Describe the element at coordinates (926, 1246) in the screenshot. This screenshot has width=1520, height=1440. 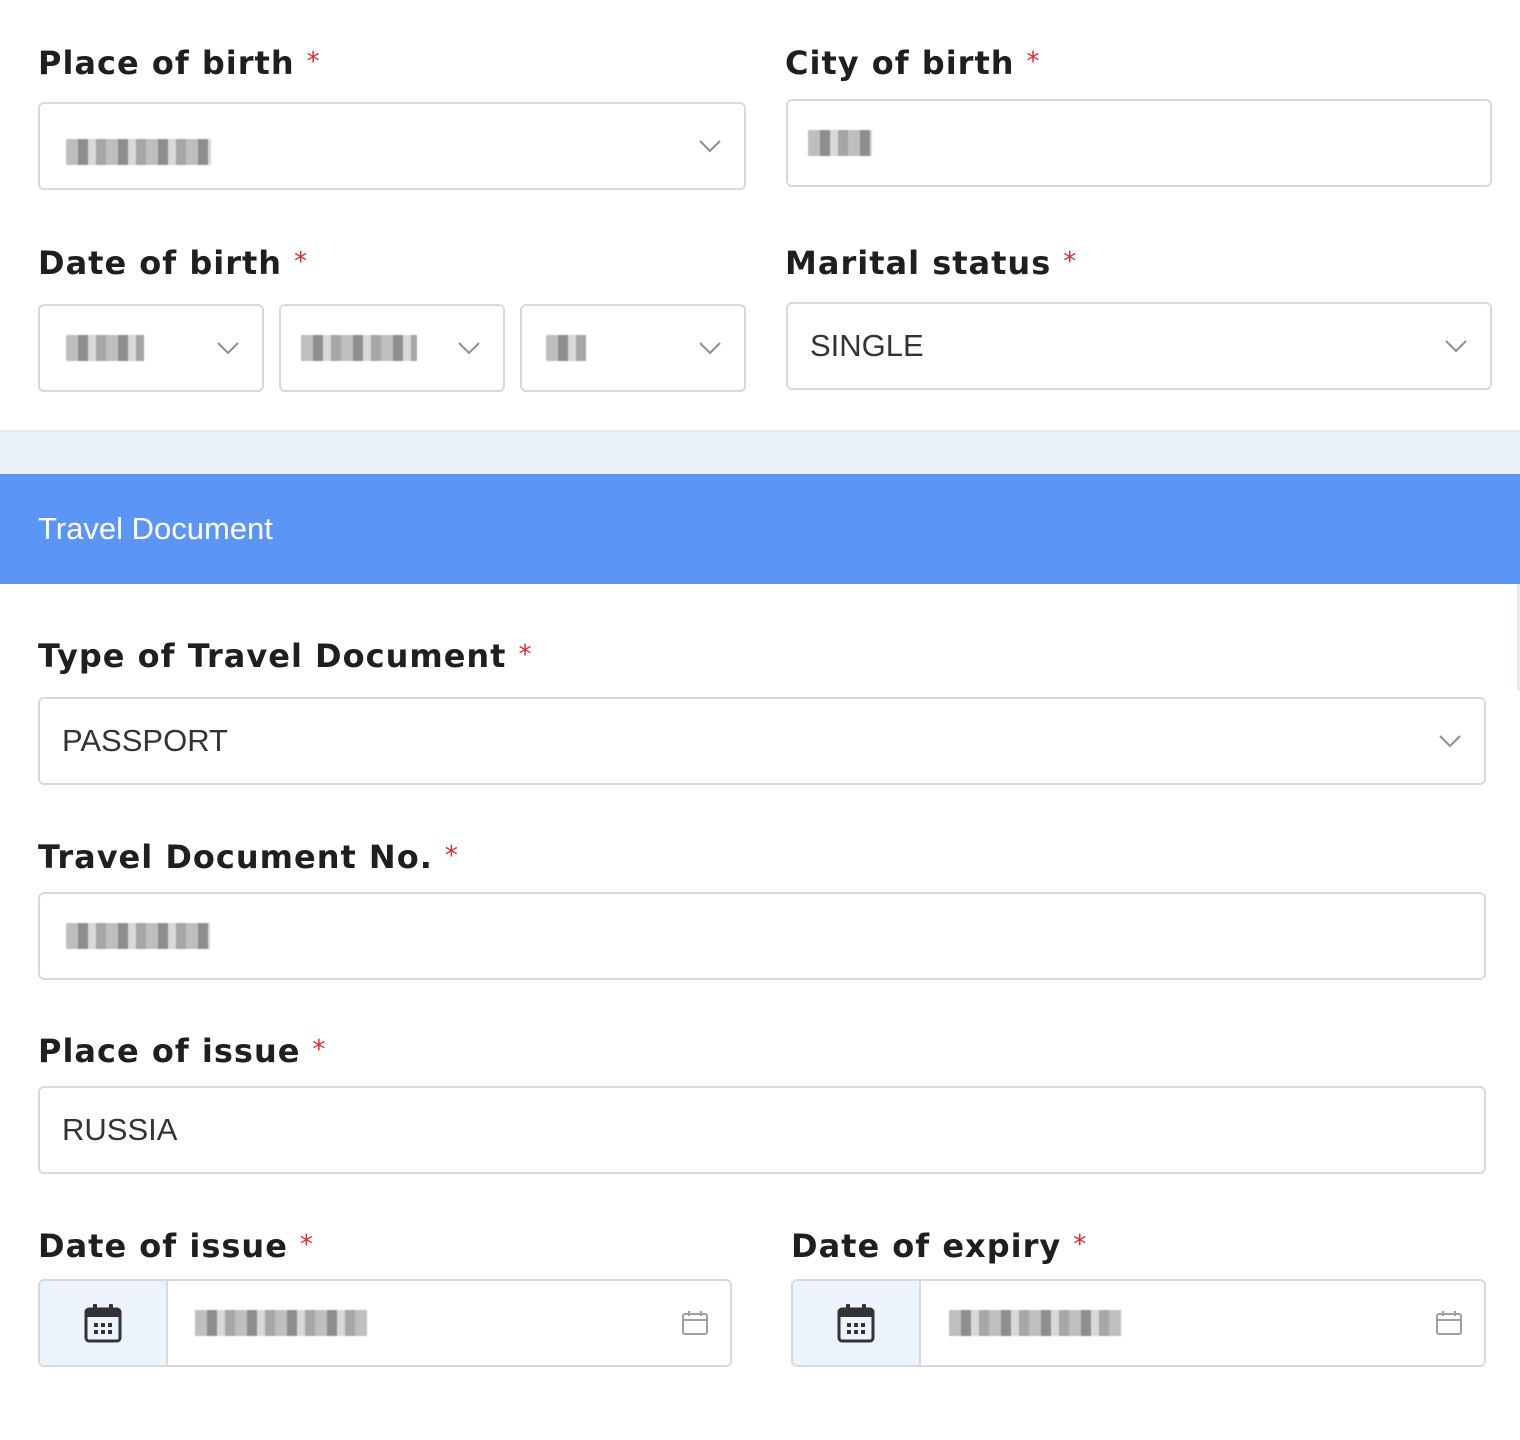
I see `date-of-expiry-label-text: Date of expiry` at that location.